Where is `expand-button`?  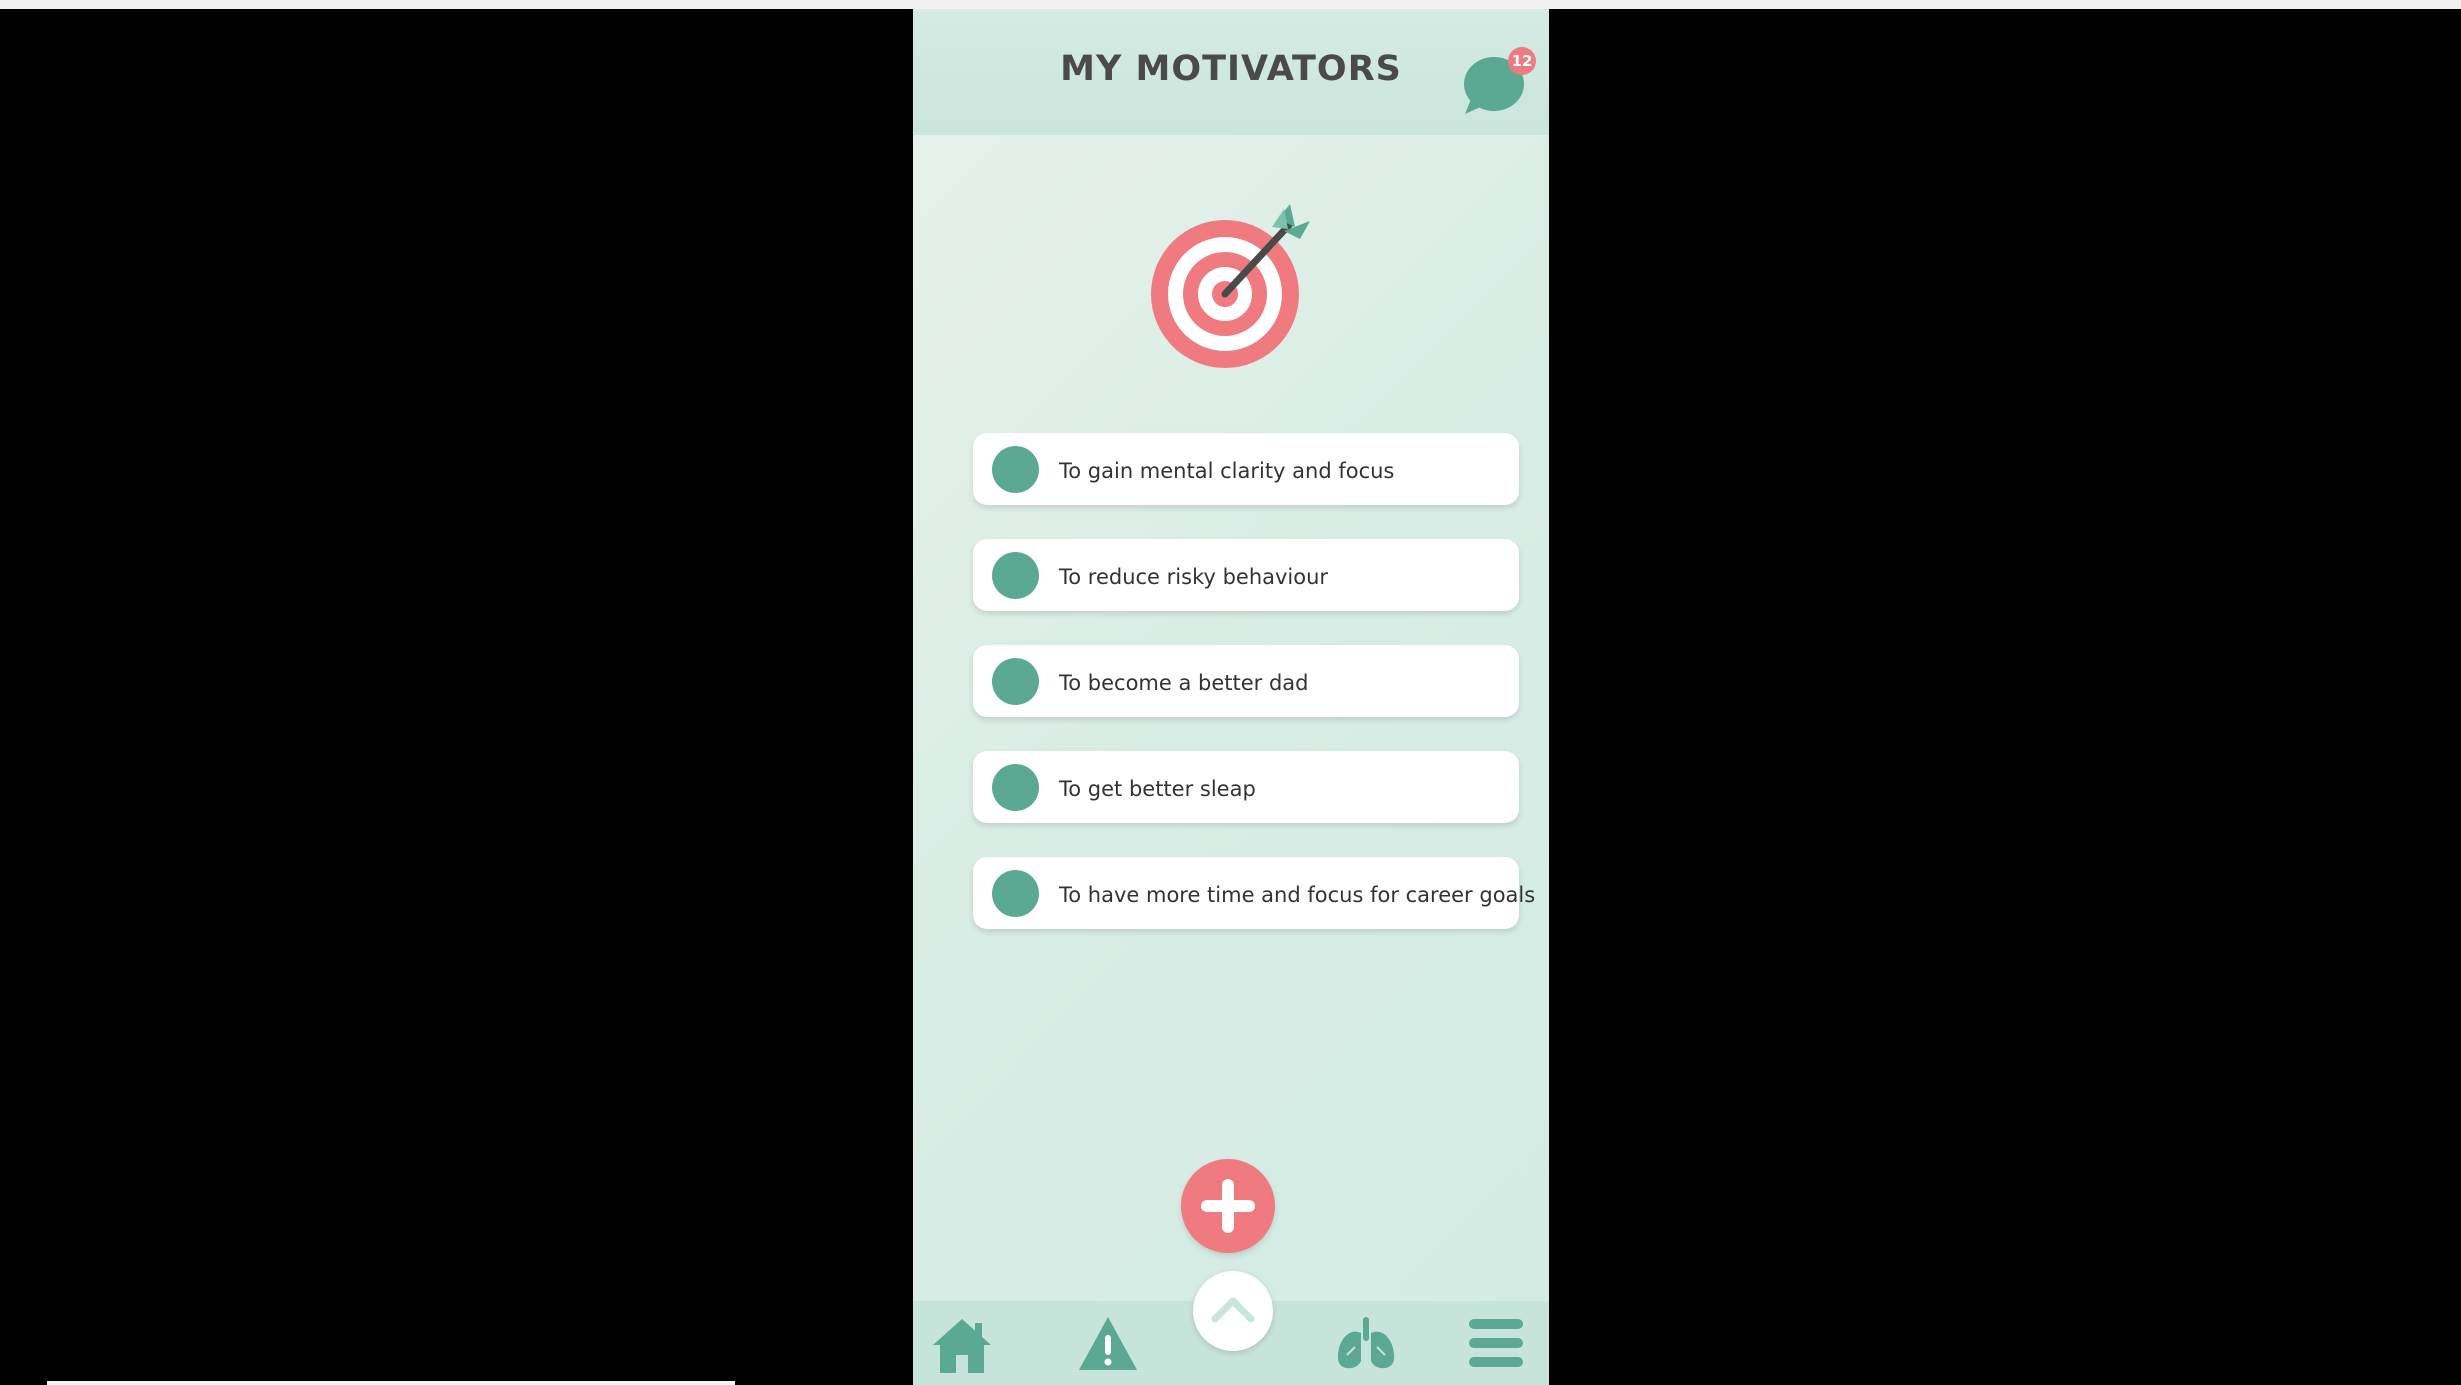
expand-button is located at coordinates (1233, 1311).